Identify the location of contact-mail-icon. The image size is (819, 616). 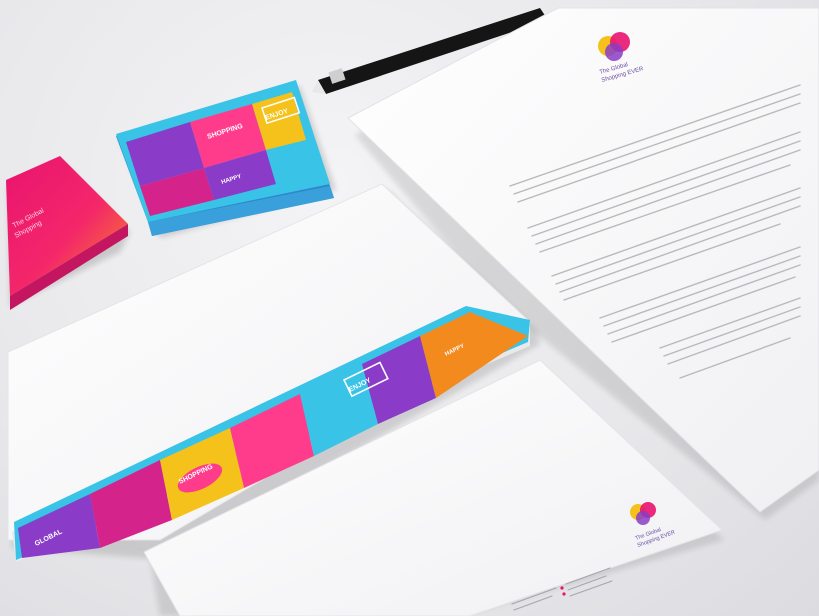
(564, 594).